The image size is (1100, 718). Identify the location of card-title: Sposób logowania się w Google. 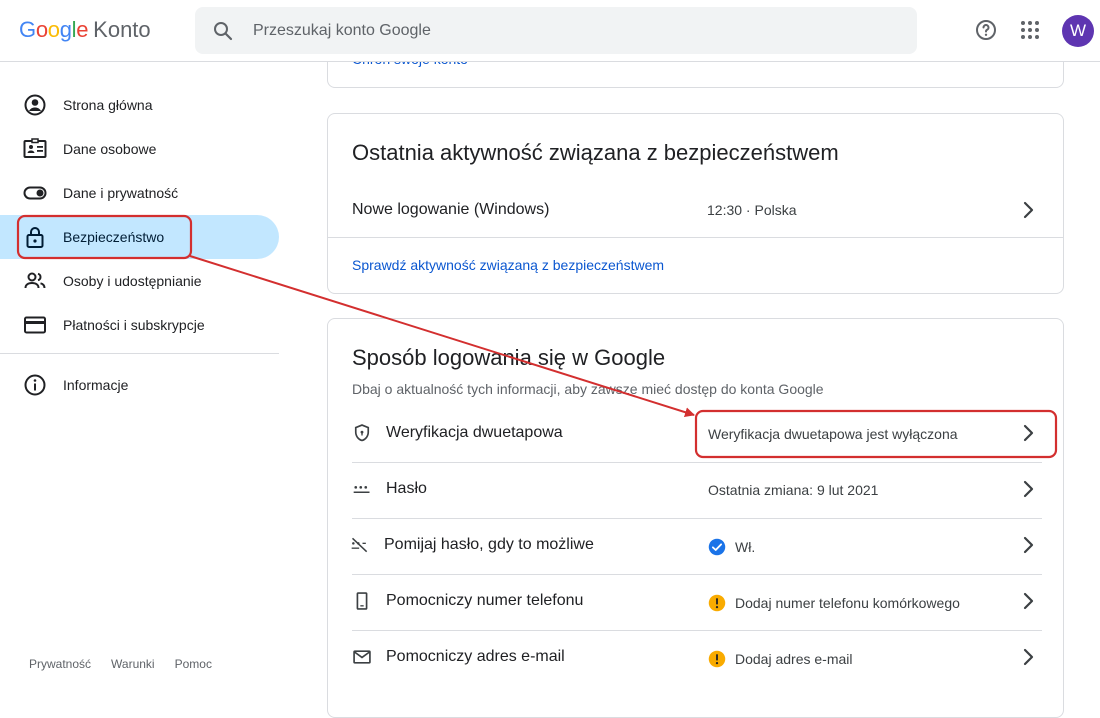
(509, 357).